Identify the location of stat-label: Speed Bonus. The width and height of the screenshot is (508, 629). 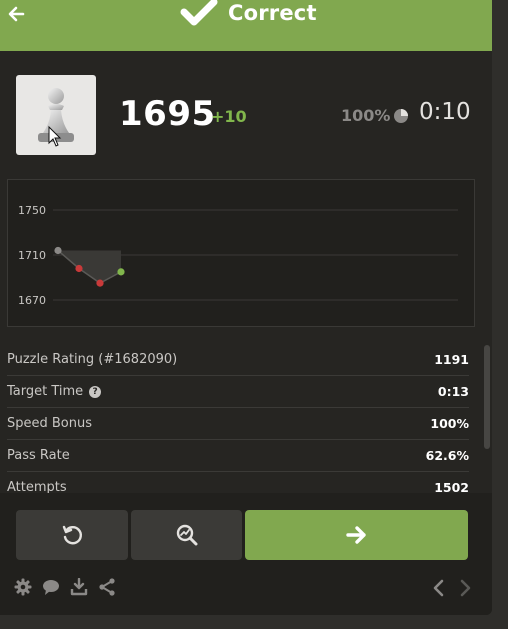
(50, 423).